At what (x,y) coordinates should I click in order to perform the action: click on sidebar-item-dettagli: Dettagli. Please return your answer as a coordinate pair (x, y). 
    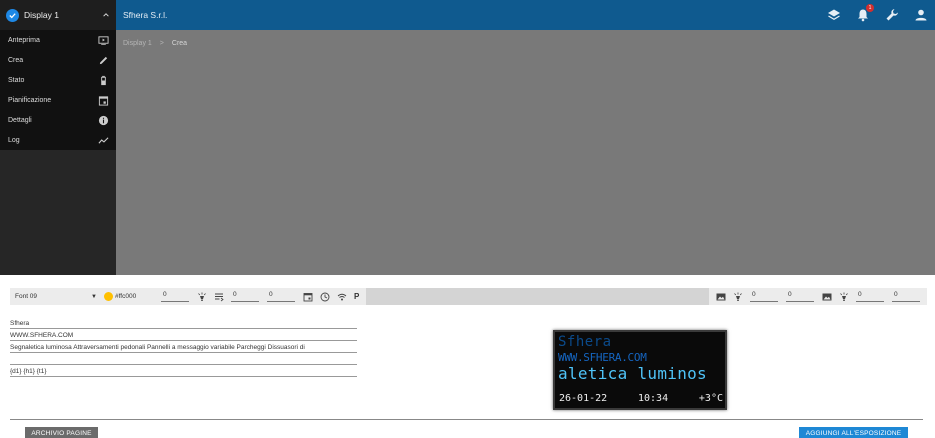
    Looking at the image, I should click on (58, 120).